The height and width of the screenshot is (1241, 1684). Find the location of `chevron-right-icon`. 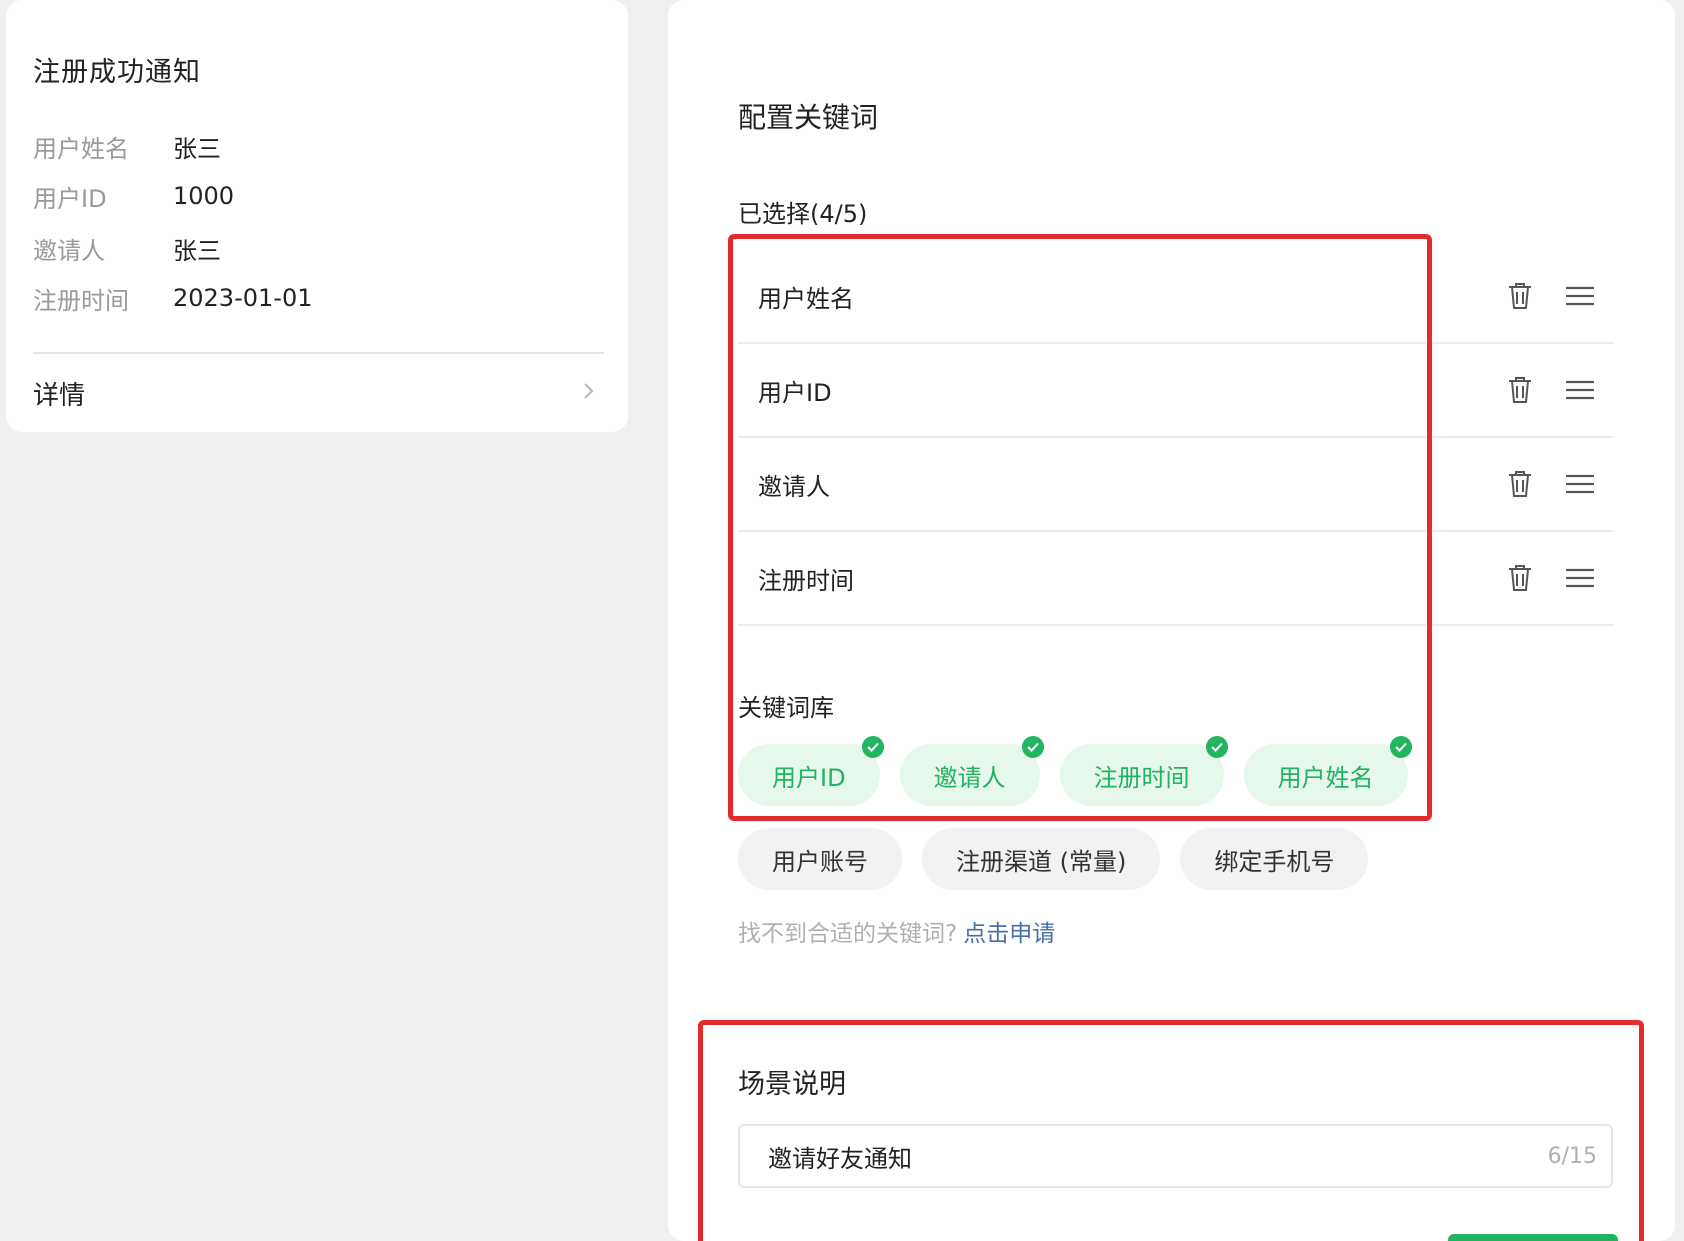

chevron-right-icon is located at coordinates (591, 393).